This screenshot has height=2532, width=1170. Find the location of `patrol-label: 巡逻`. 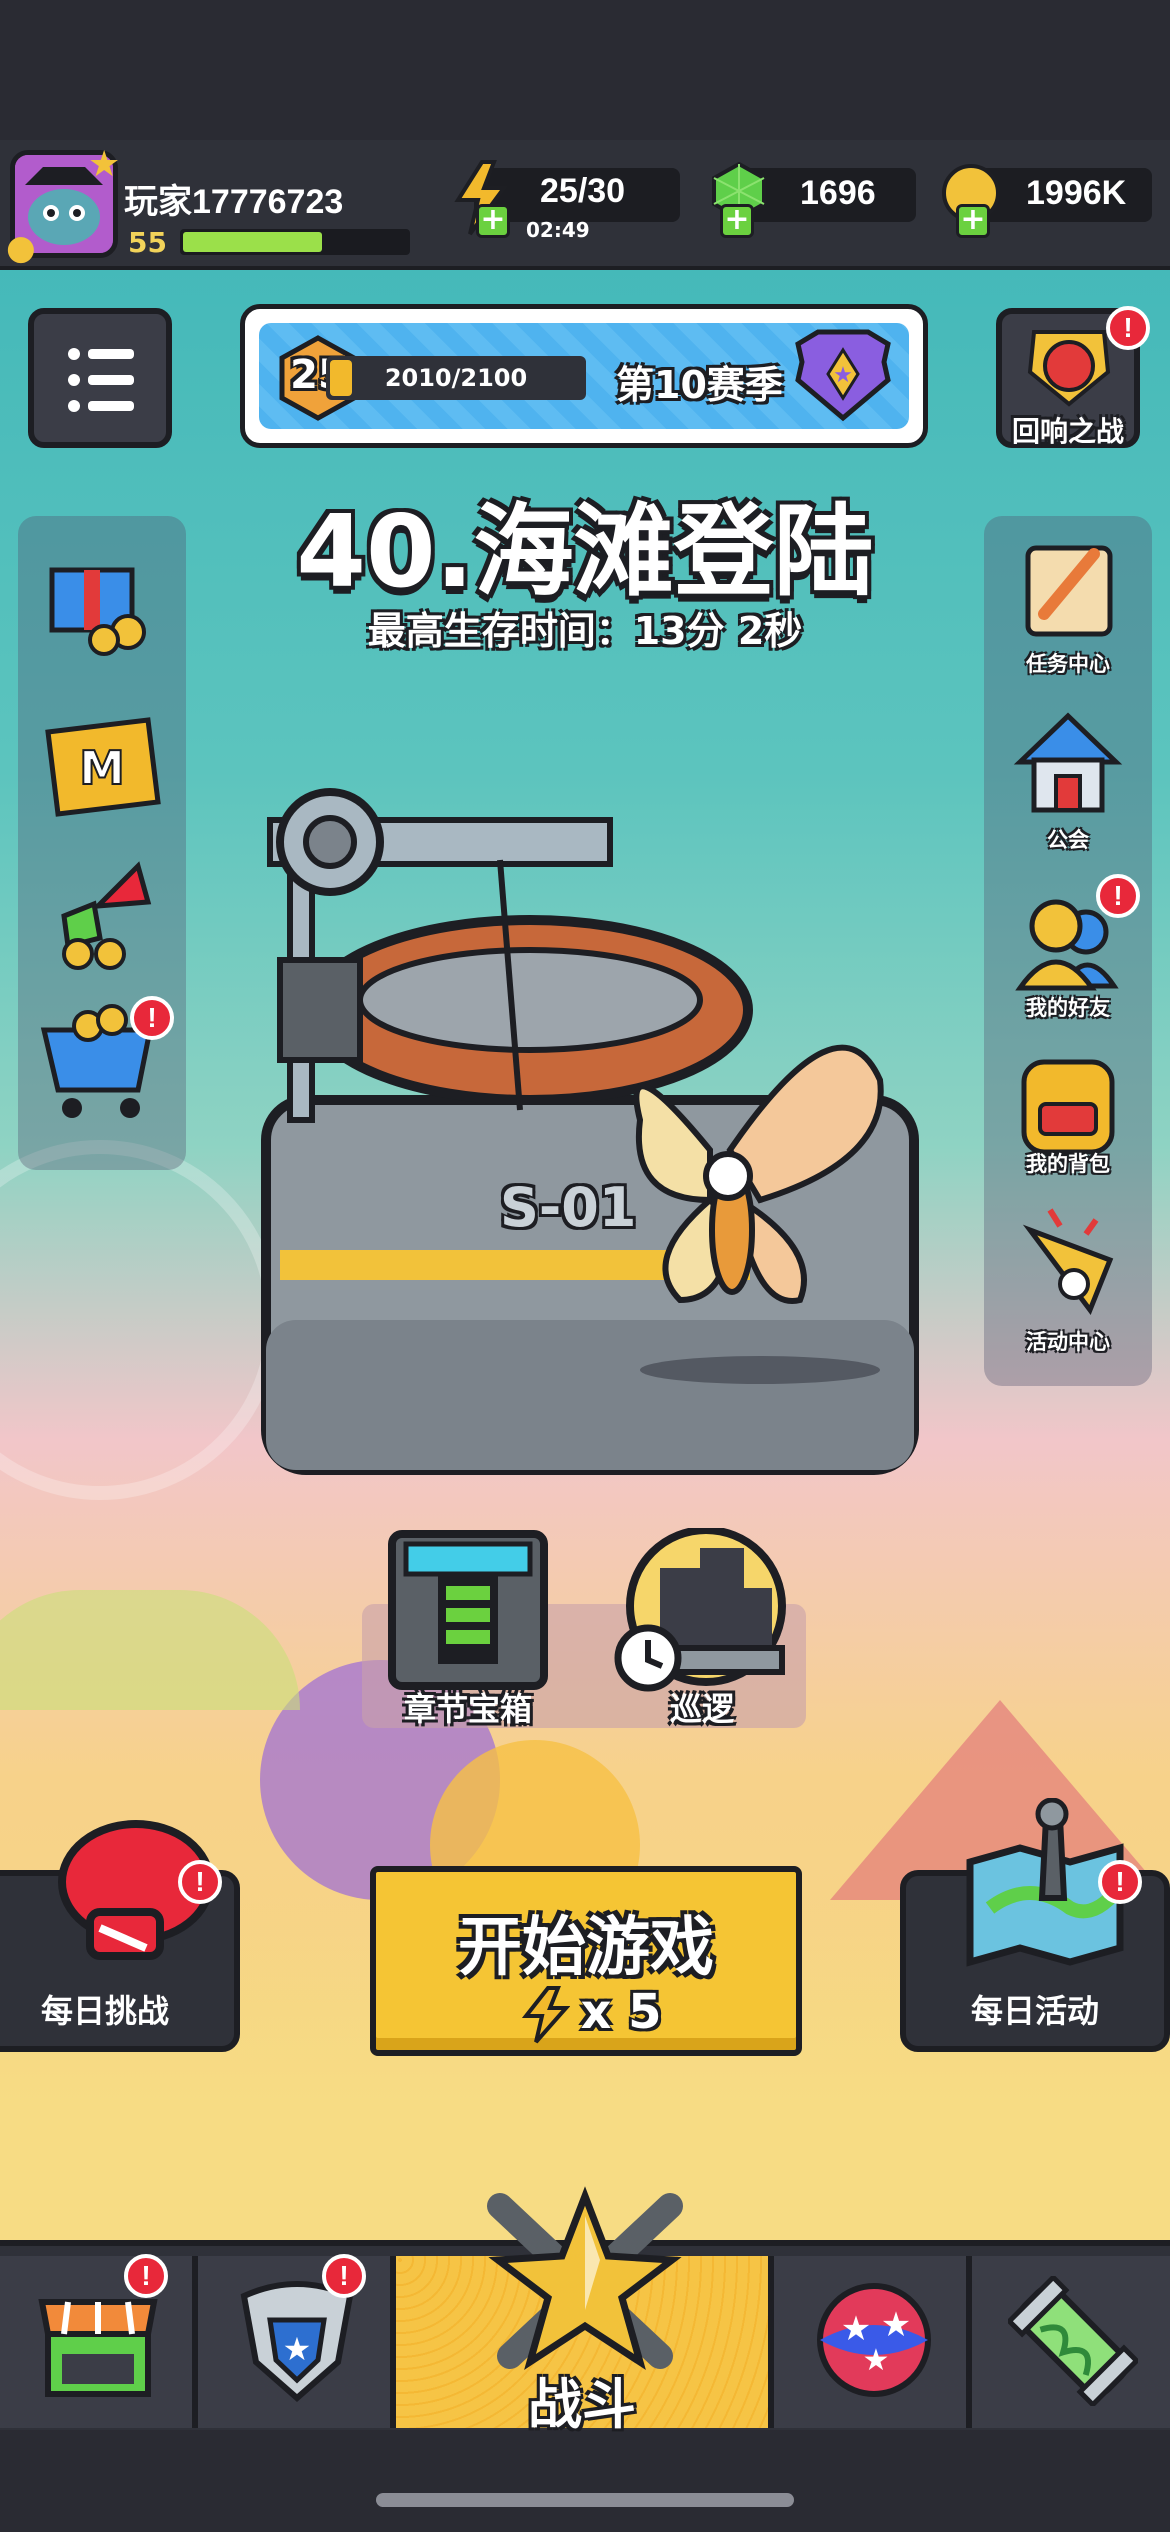

patrol-label: 巡逻 is located at coordinates (701, 1709).